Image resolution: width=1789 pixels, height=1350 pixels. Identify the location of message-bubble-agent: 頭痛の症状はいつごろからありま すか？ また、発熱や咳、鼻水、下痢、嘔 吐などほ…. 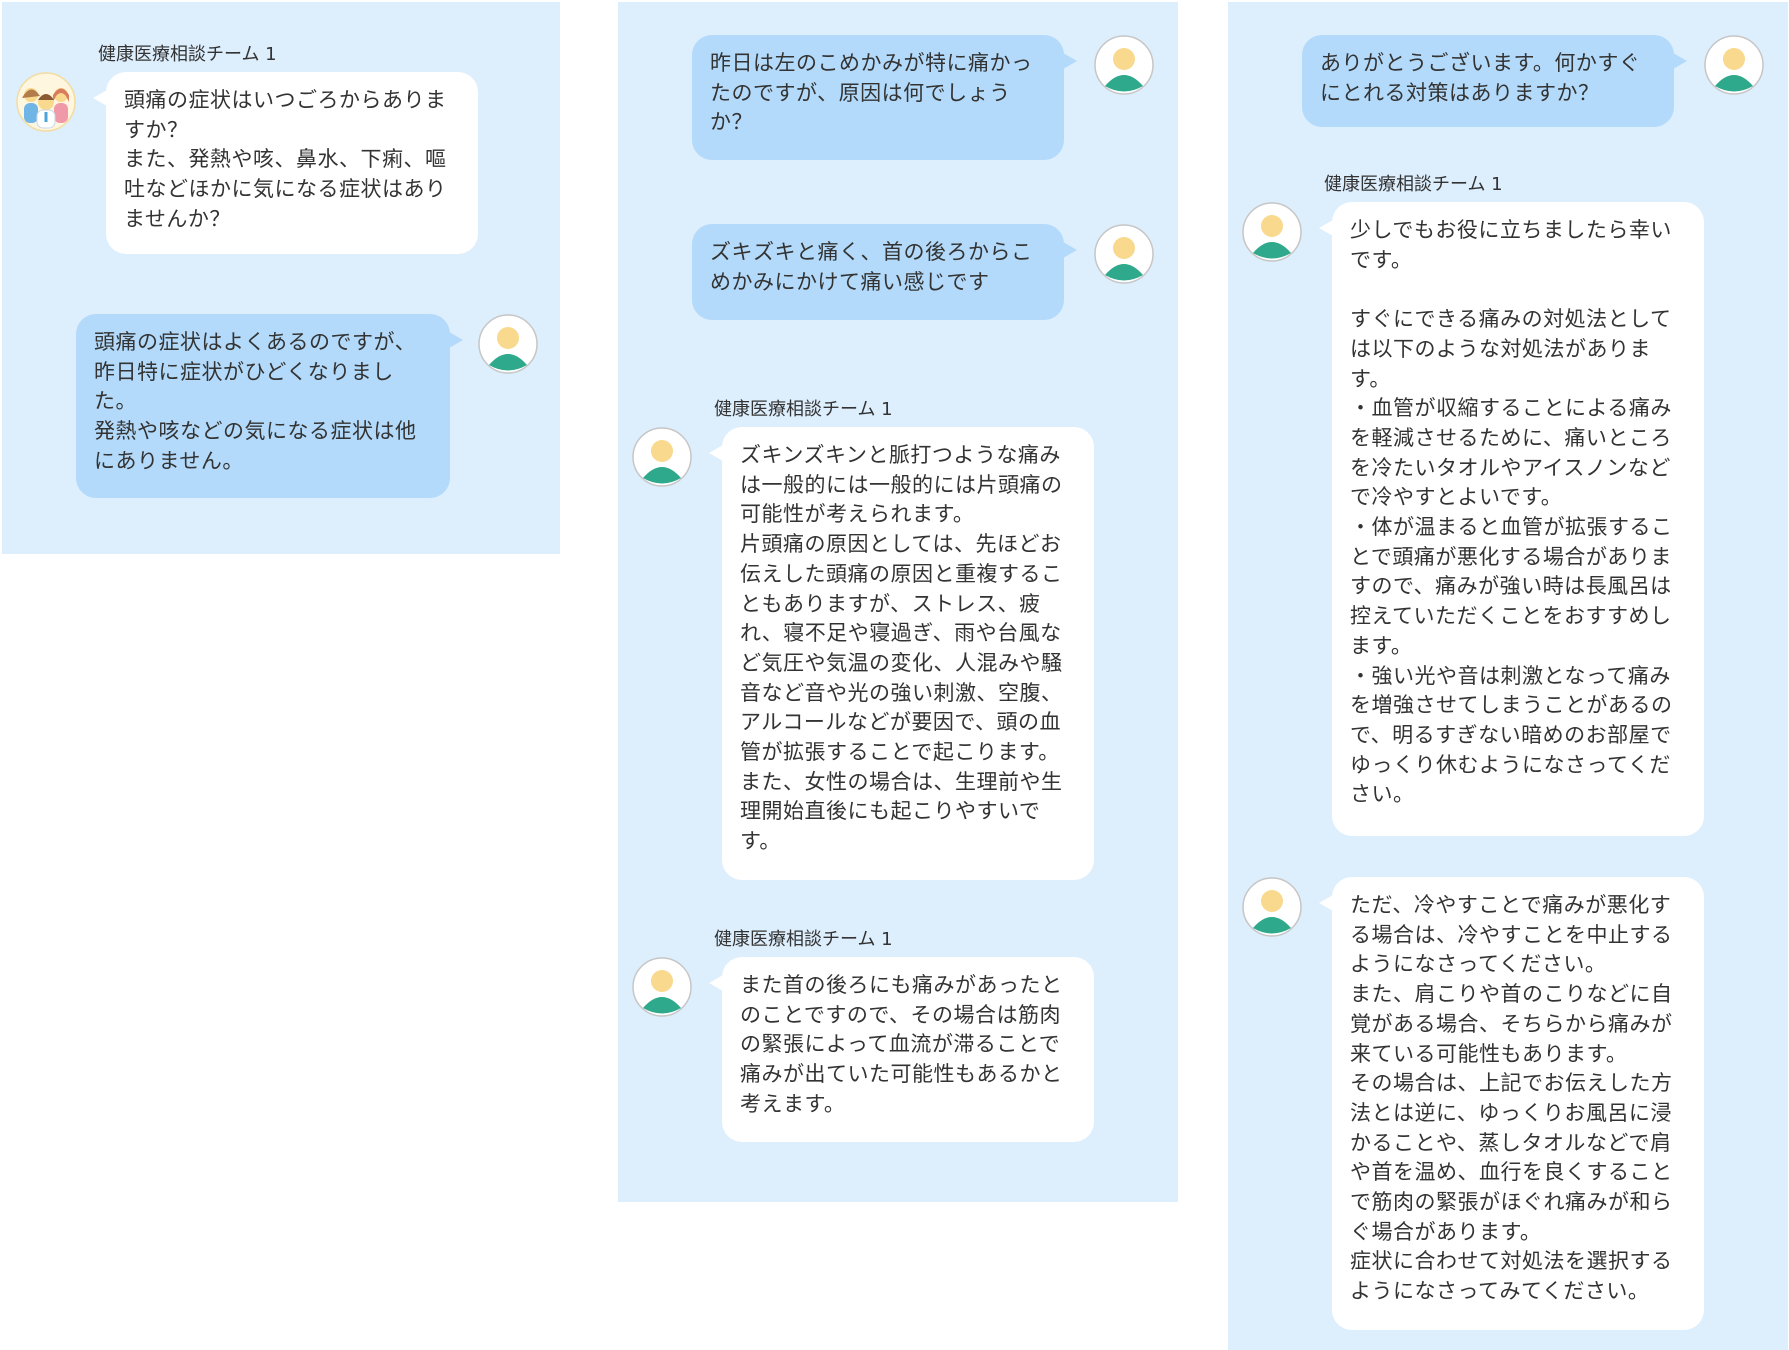
(285, 163).